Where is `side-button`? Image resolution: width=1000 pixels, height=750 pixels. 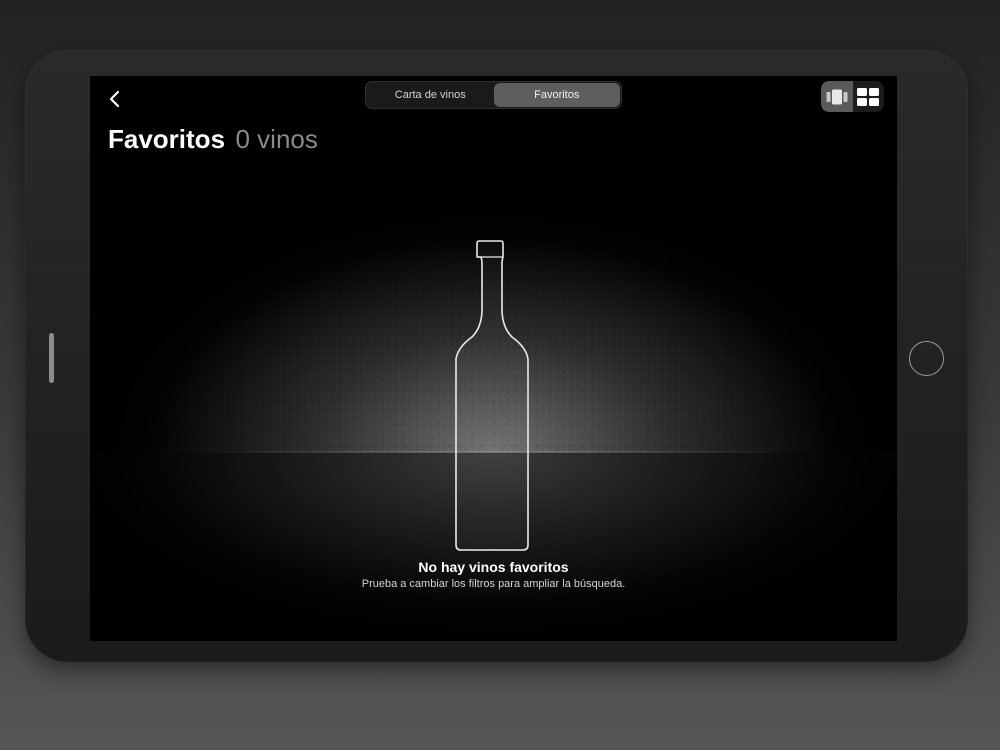
side-button is located at coordinates (51, 358).